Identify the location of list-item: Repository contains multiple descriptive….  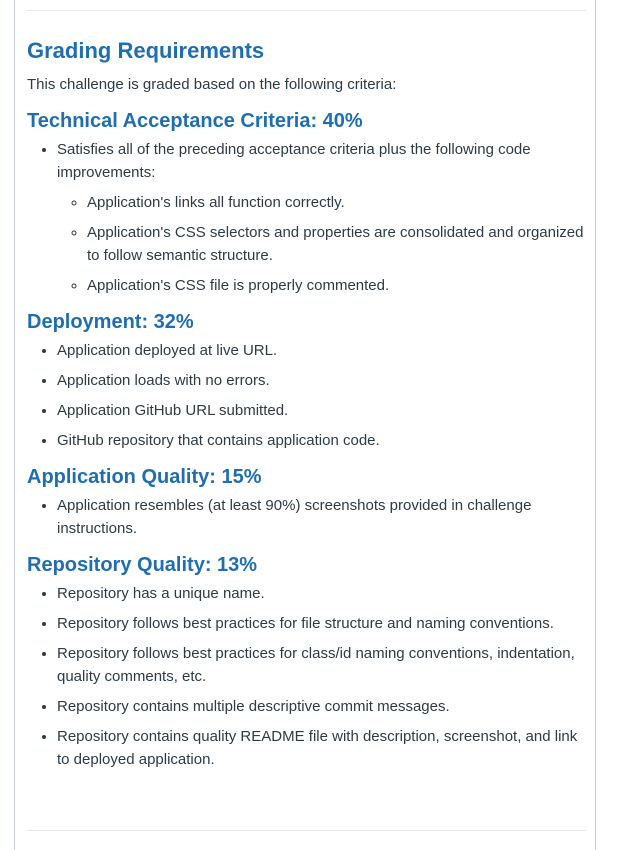
(322, 706).